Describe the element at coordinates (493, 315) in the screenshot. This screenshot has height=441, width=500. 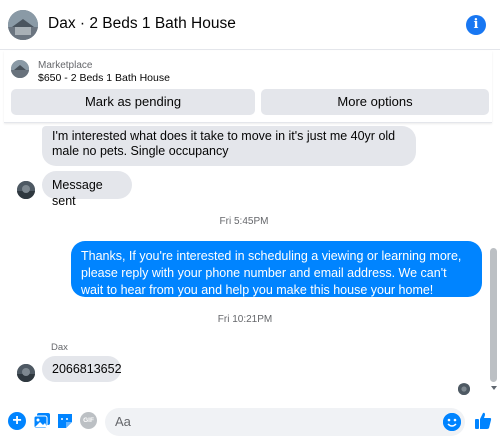
I see `scrollbar-thumb` at that location.